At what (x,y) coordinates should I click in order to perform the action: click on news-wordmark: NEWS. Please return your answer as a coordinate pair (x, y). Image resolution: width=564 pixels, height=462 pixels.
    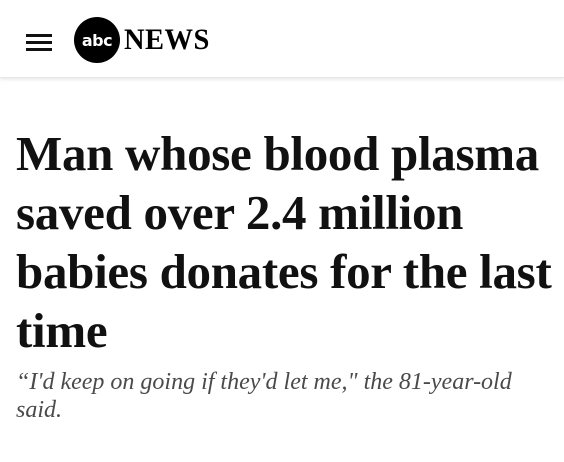
    Looking at the image, I should click on (167, 39).